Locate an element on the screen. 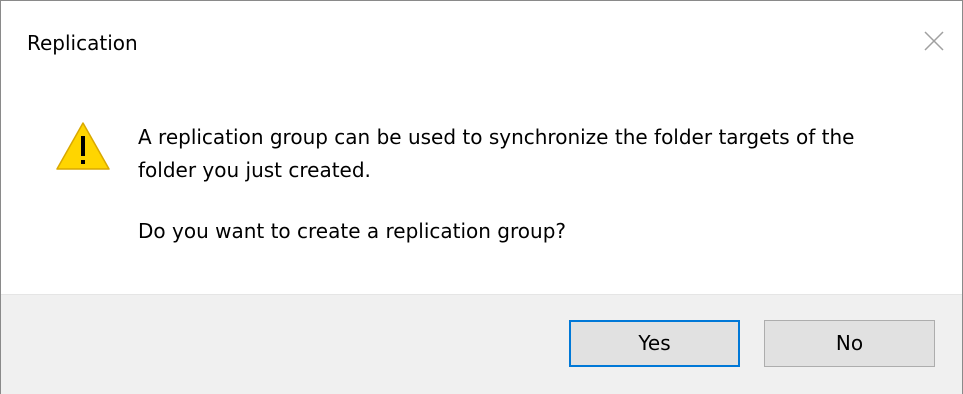 The height and width of the screenshot is (394, 963). message-line-2: folder you just created. is located at coordinates (254, 170).